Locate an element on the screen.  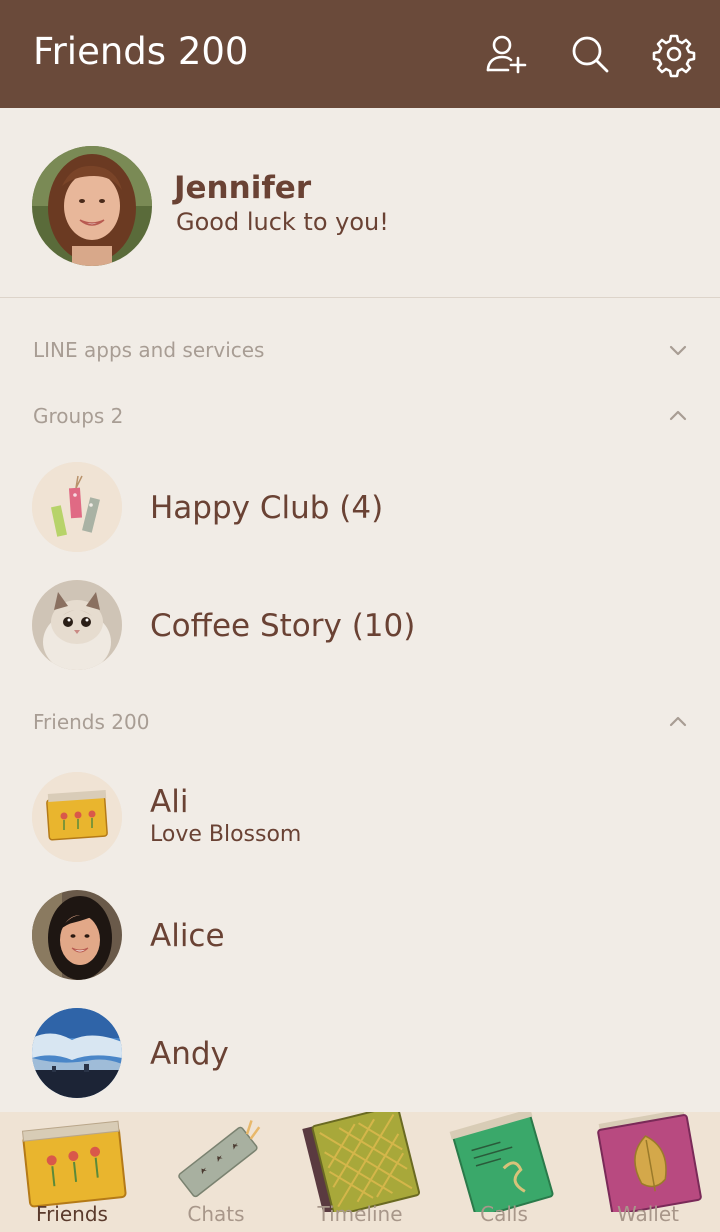
add-friend-icon is located at coordinates (506, 54).